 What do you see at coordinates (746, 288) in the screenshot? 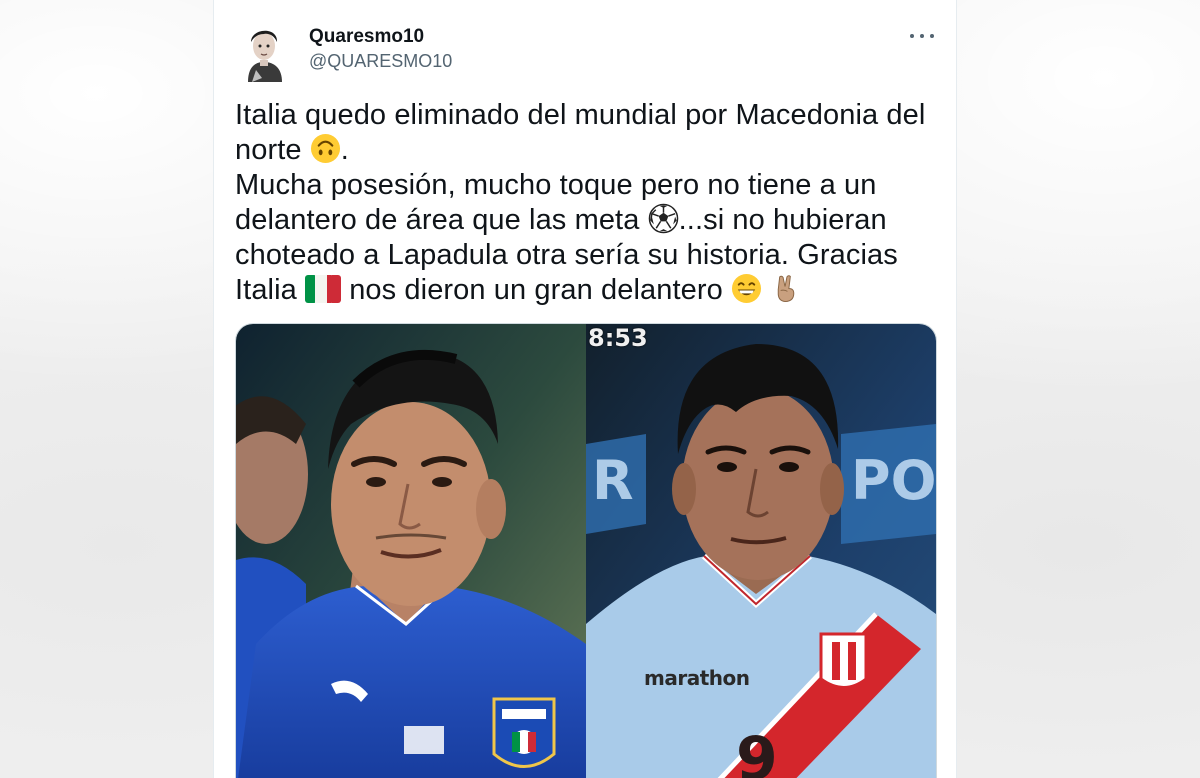
I see `grinning-face-icon` at bounding box center [746, 288].